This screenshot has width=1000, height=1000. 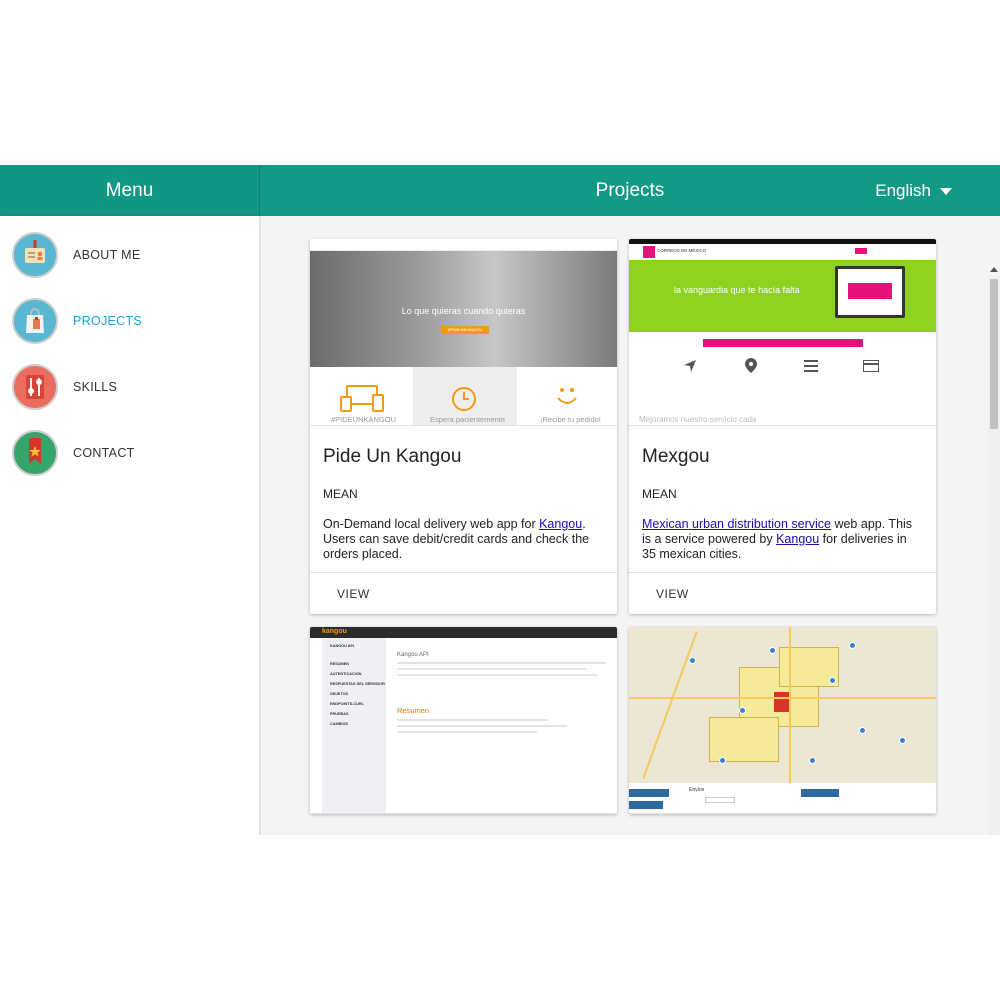 I want to click on thumb-panel-field, so click(x=720, y=800).